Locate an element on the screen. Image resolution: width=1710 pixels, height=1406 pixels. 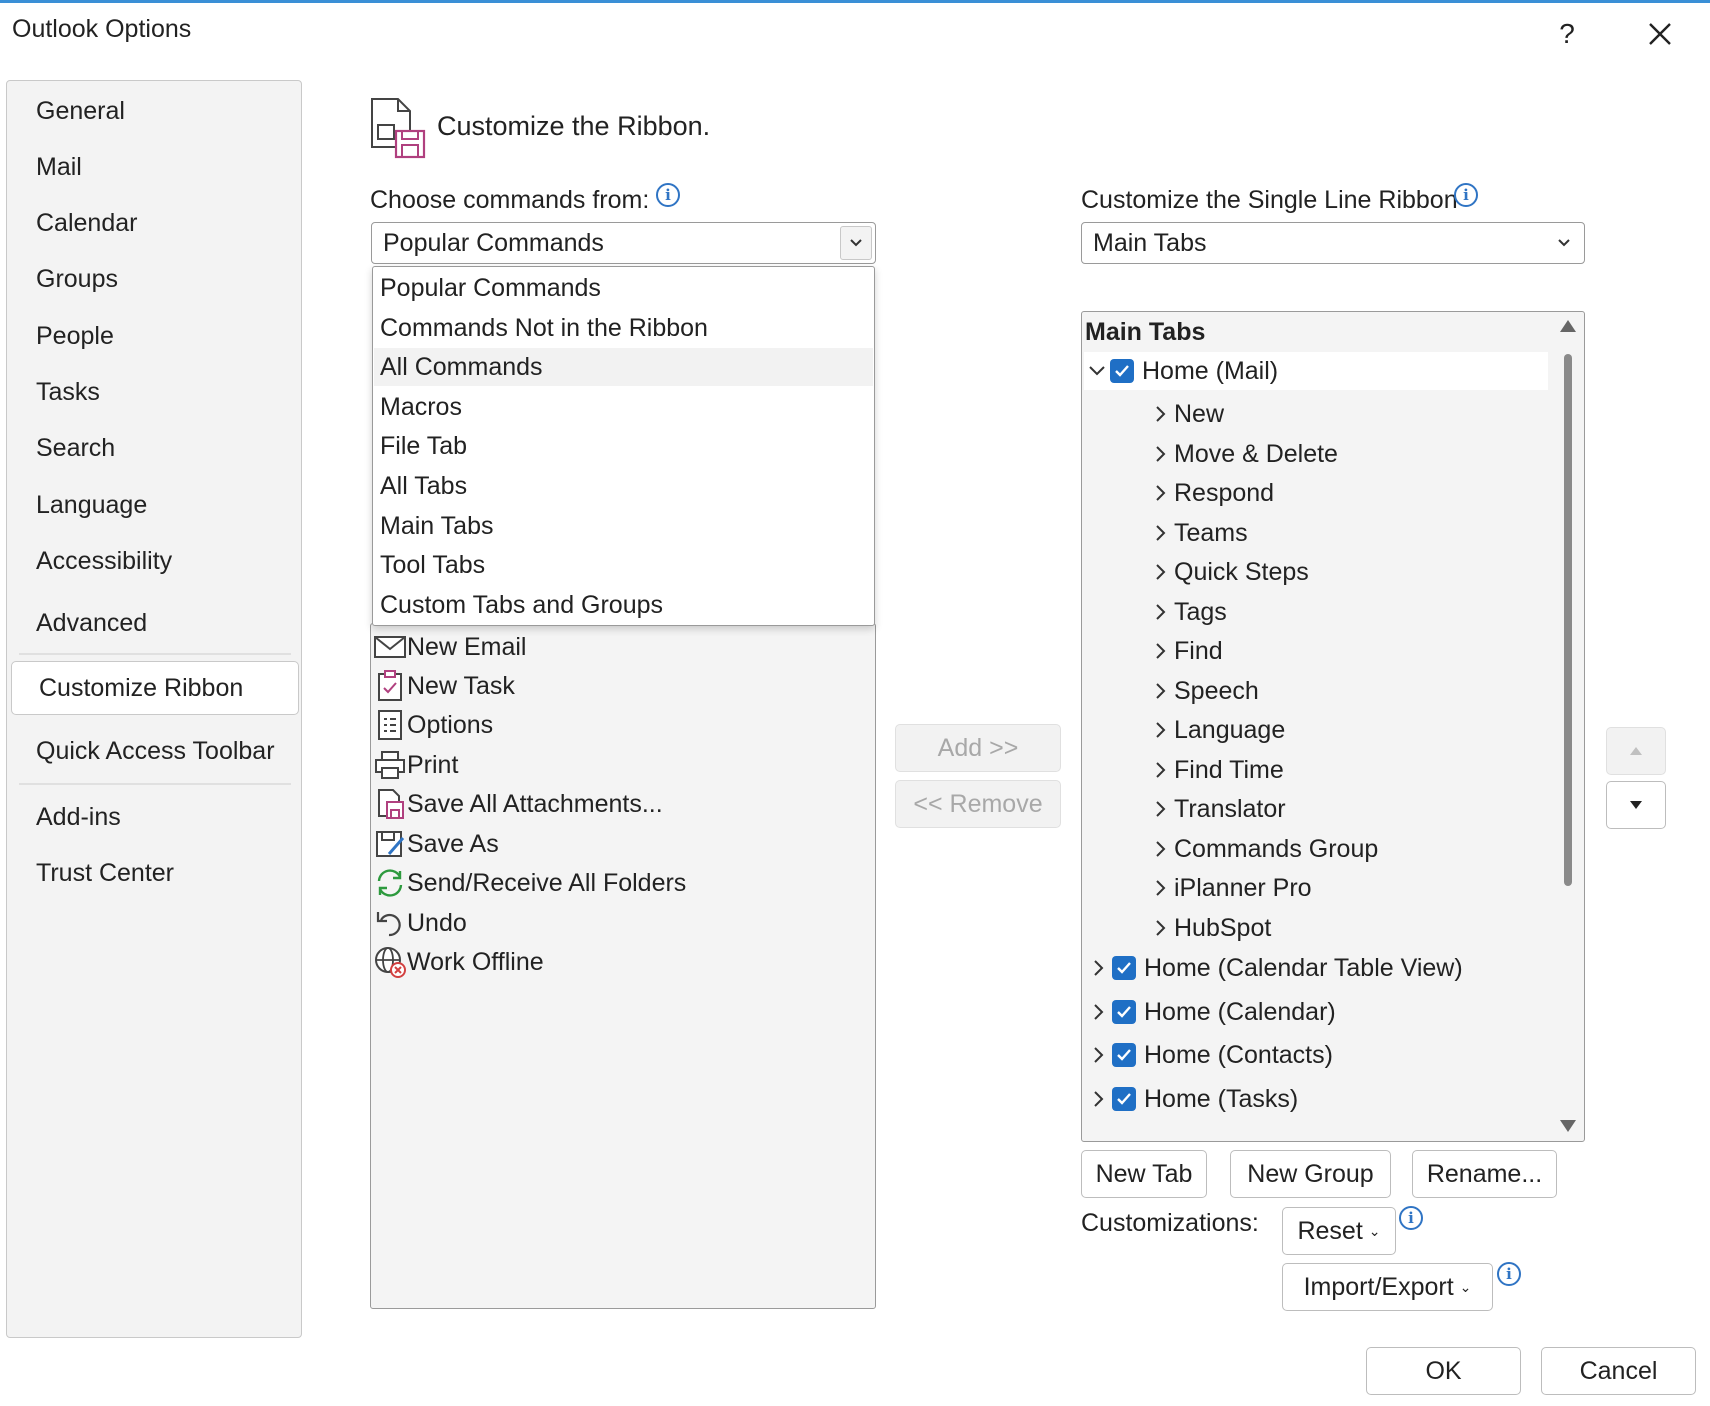
dropdown-option: Main Tabs is located at coordinates (623, 526).